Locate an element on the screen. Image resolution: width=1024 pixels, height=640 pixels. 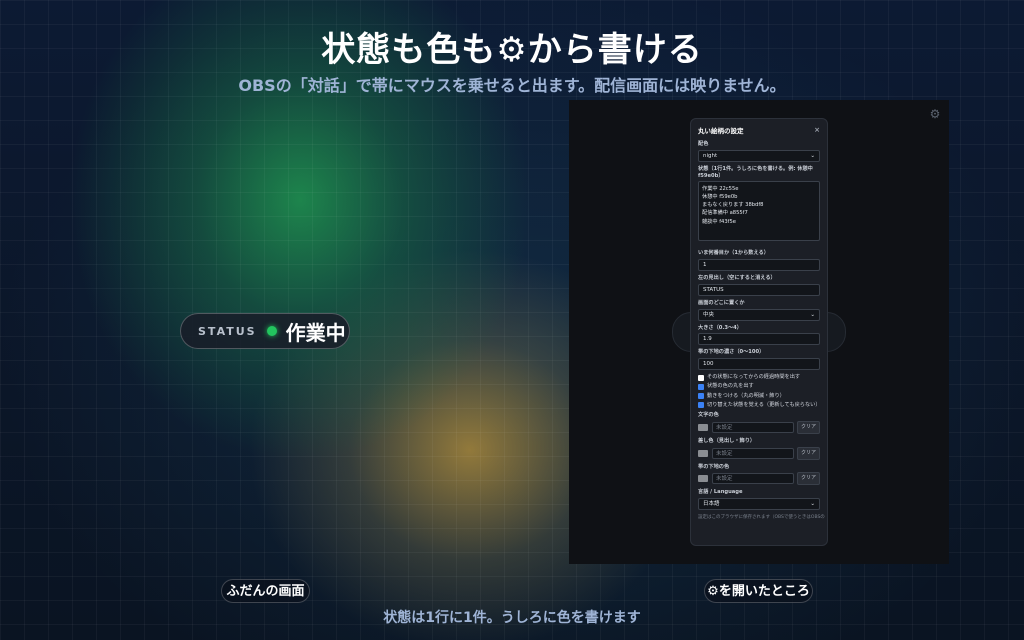
caption-normal-screen: ふだんの画面 is located at coordinates (265, 591).